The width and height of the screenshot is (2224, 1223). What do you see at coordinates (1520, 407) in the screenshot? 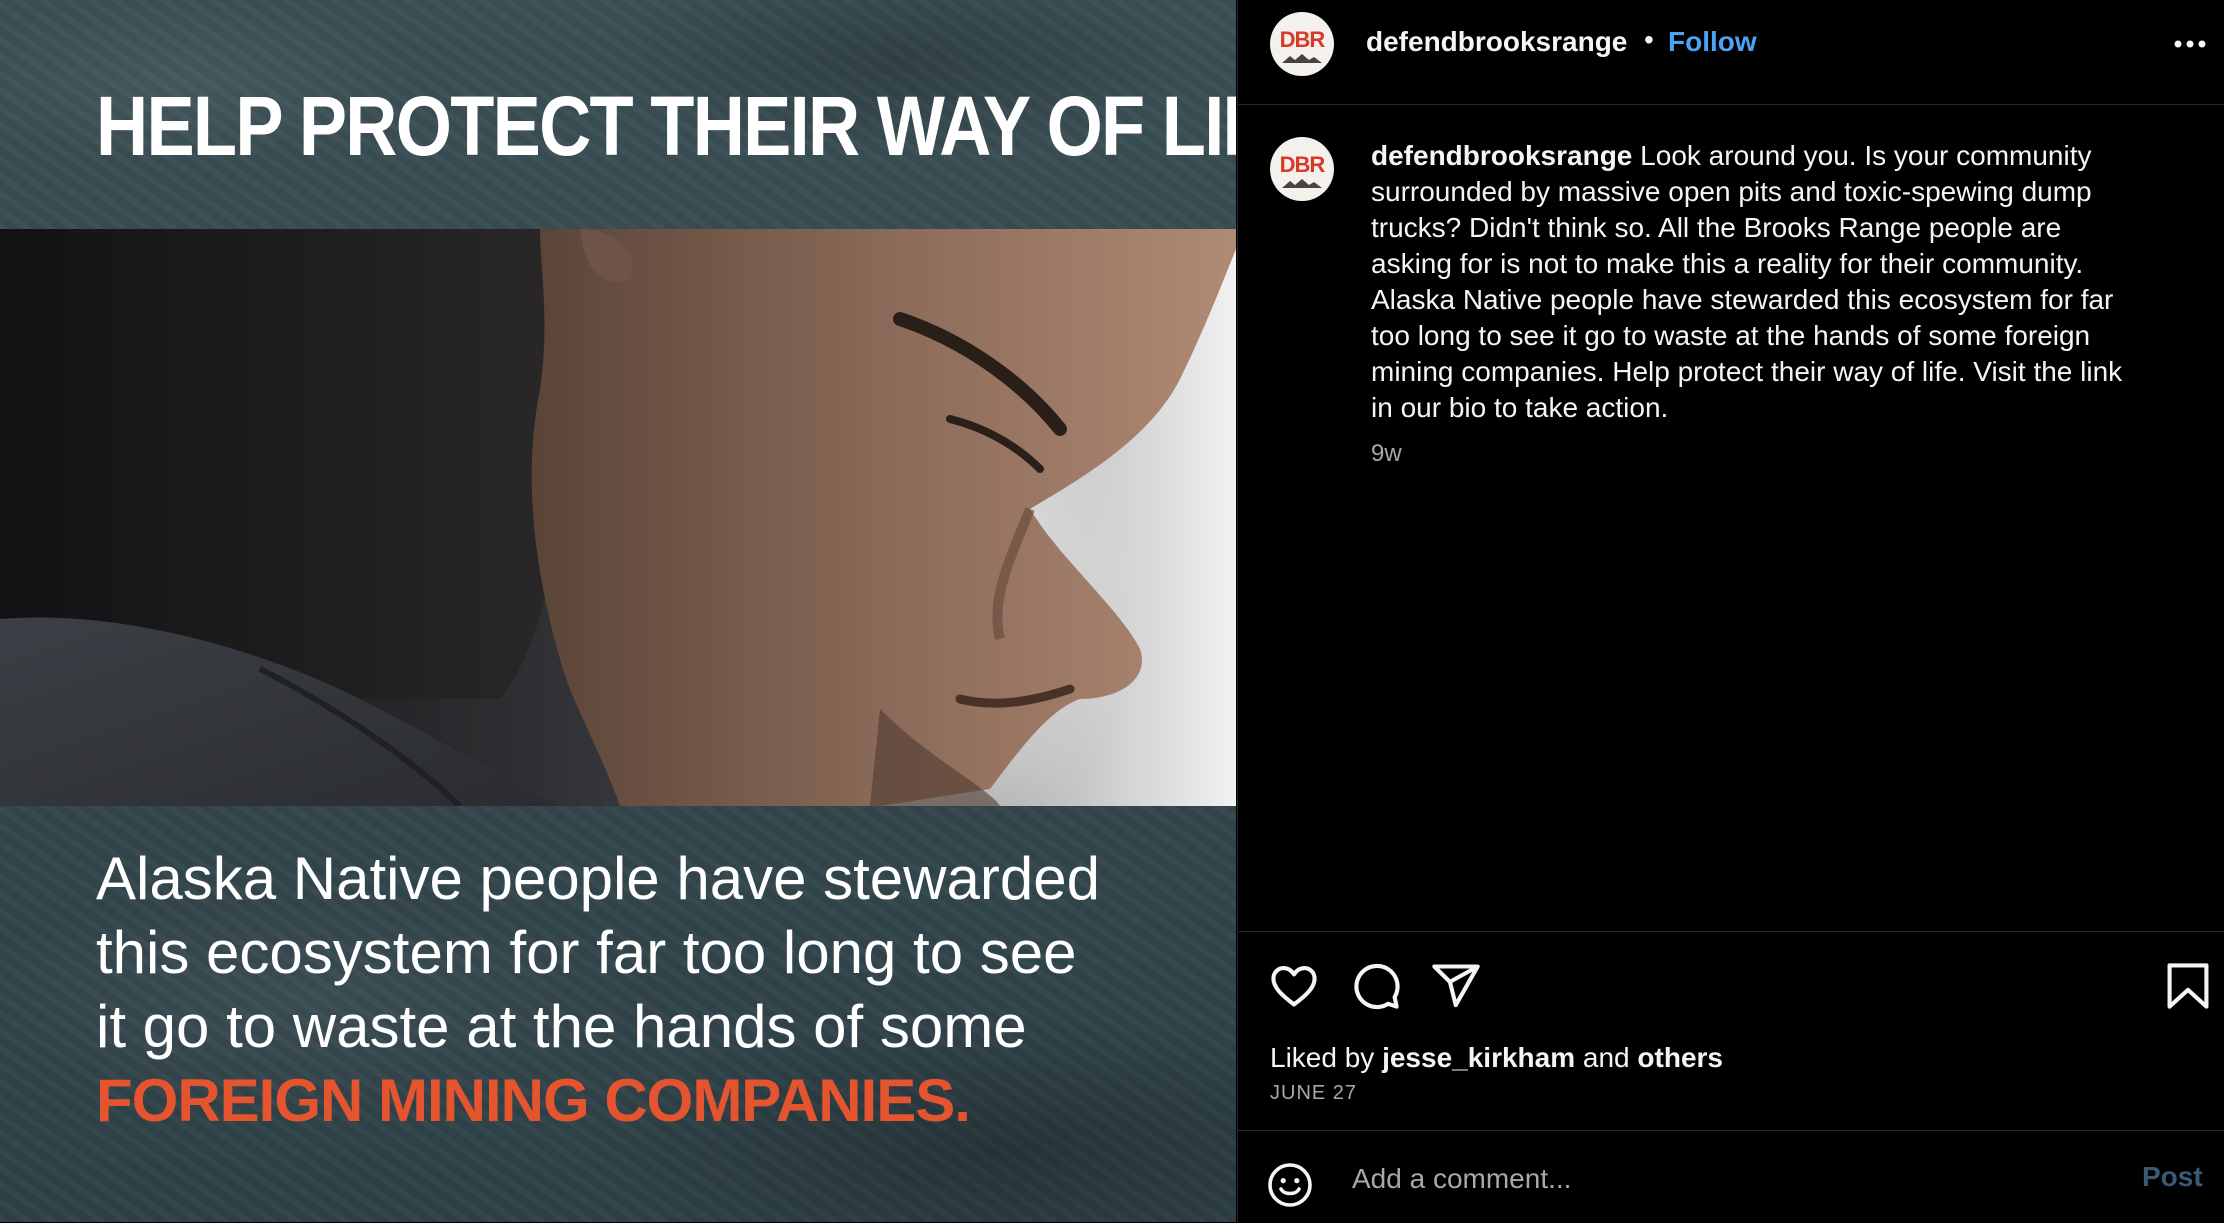
I see `caption-text: in our bio to take action.` at bounding box center [1520, 407].